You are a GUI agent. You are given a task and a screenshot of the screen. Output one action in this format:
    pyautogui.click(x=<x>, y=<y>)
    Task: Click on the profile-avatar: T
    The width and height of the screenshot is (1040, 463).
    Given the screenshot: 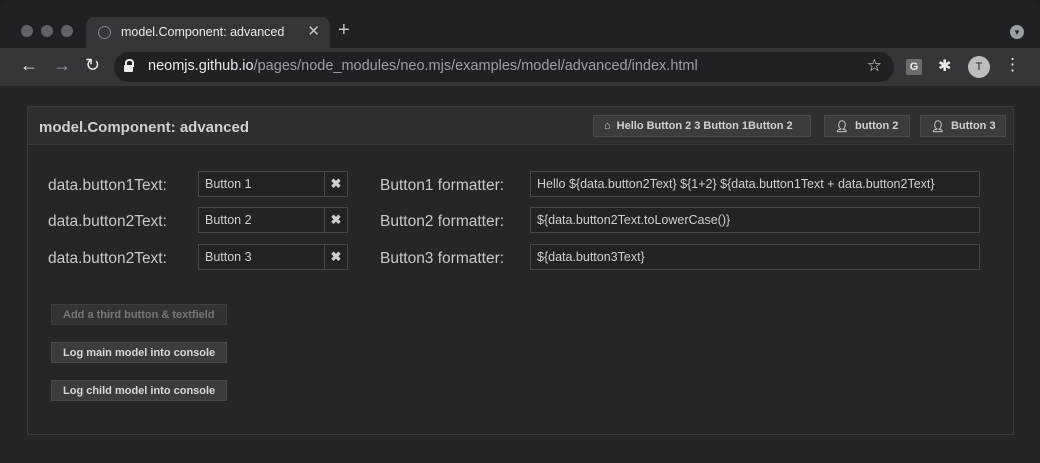 What is the action you would take?
    pyautogui.click(x=979, y=67)
    